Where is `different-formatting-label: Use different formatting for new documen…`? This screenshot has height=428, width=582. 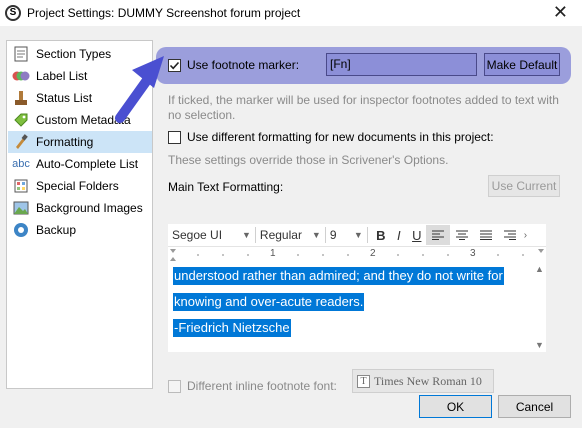
different-formatting-label: Use different formatting for new documen… is located at coordinates (340, 137).